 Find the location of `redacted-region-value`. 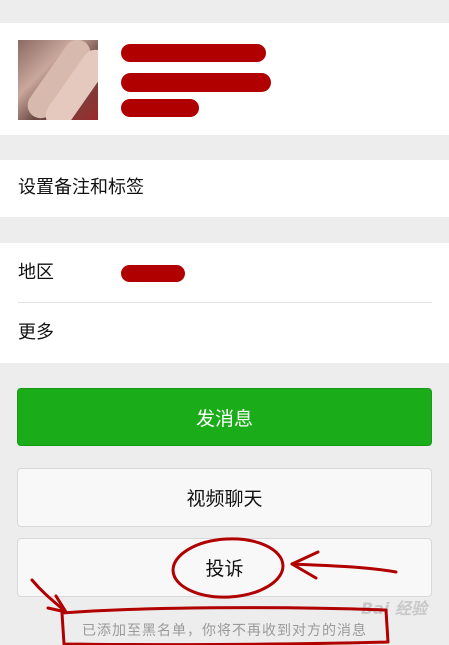

redacted-region-value is located at coordinates (153, 273).